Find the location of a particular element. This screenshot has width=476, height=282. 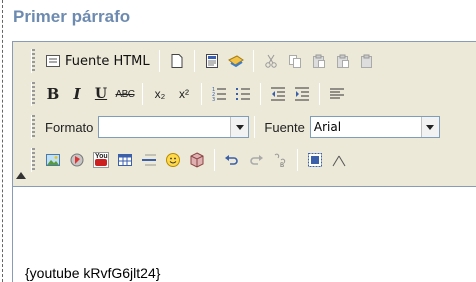

find-replace-icon: B is located at coordinates (280, 160).